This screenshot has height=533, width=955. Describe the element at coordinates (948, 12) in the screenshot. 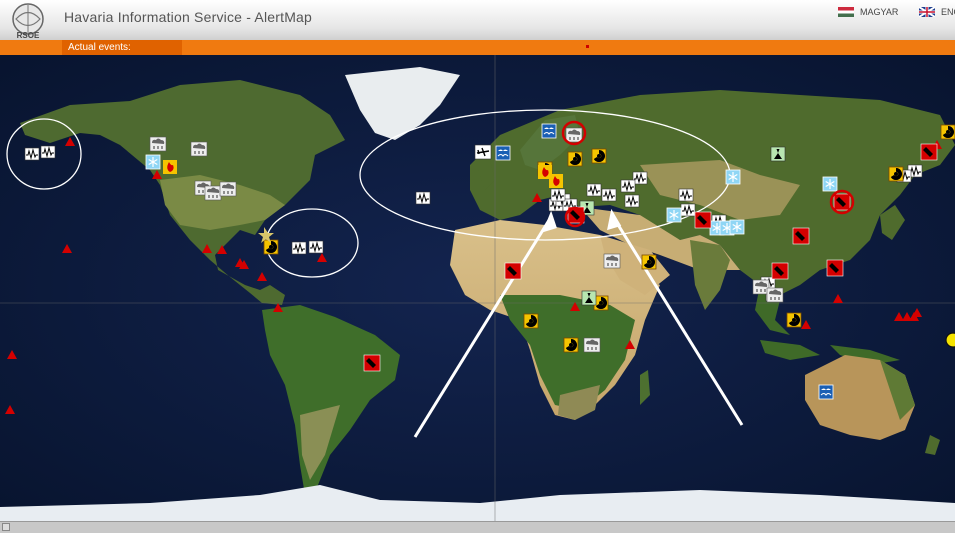

I see `lang-en-label: ENG` at that location.